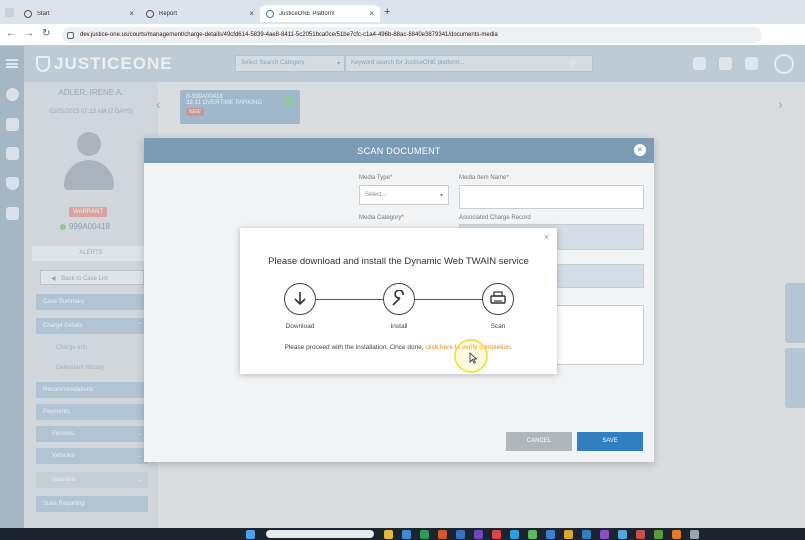 The image size is (805, 540). Describe the element at coordinates (12, 293) in the screenshot. I see `left-rail` at that location.